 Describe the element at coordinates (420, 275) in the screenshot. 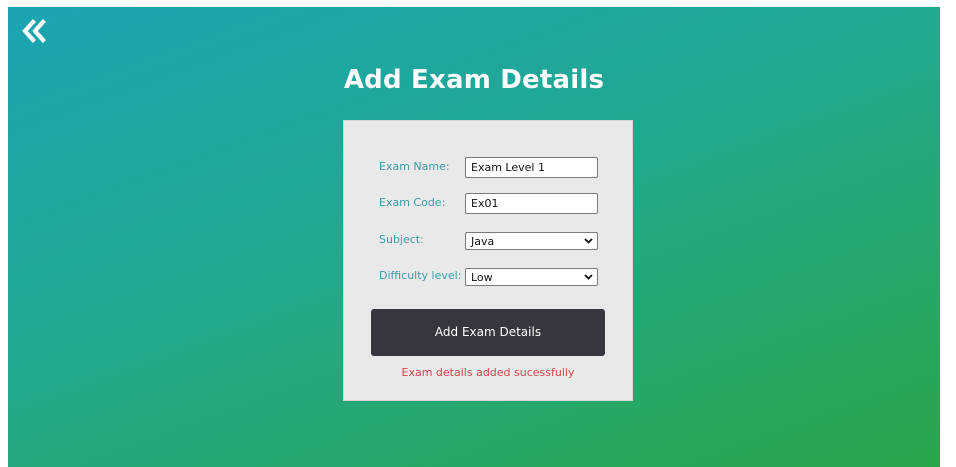

I see `difficulty-label: Difficulty level:` at that location.